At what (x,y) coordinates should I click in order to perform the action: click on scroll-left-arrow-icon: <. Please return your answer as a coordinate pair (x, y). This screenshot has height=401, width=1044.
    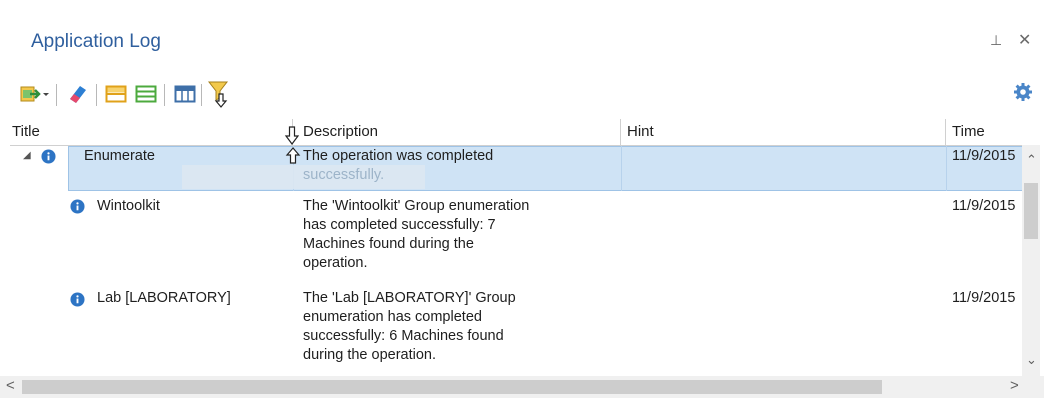
    Looking at the image, I should click on (10, 385).